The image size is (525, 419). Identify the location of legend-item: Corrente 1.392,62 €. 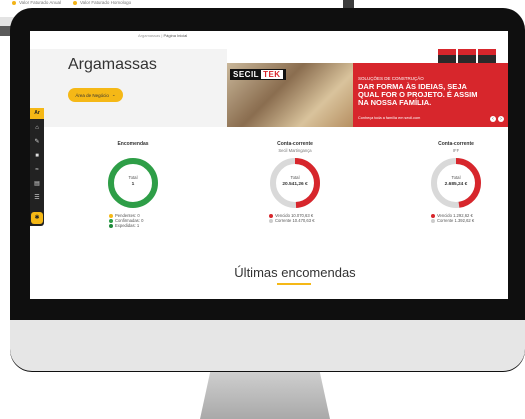
(452, 220).